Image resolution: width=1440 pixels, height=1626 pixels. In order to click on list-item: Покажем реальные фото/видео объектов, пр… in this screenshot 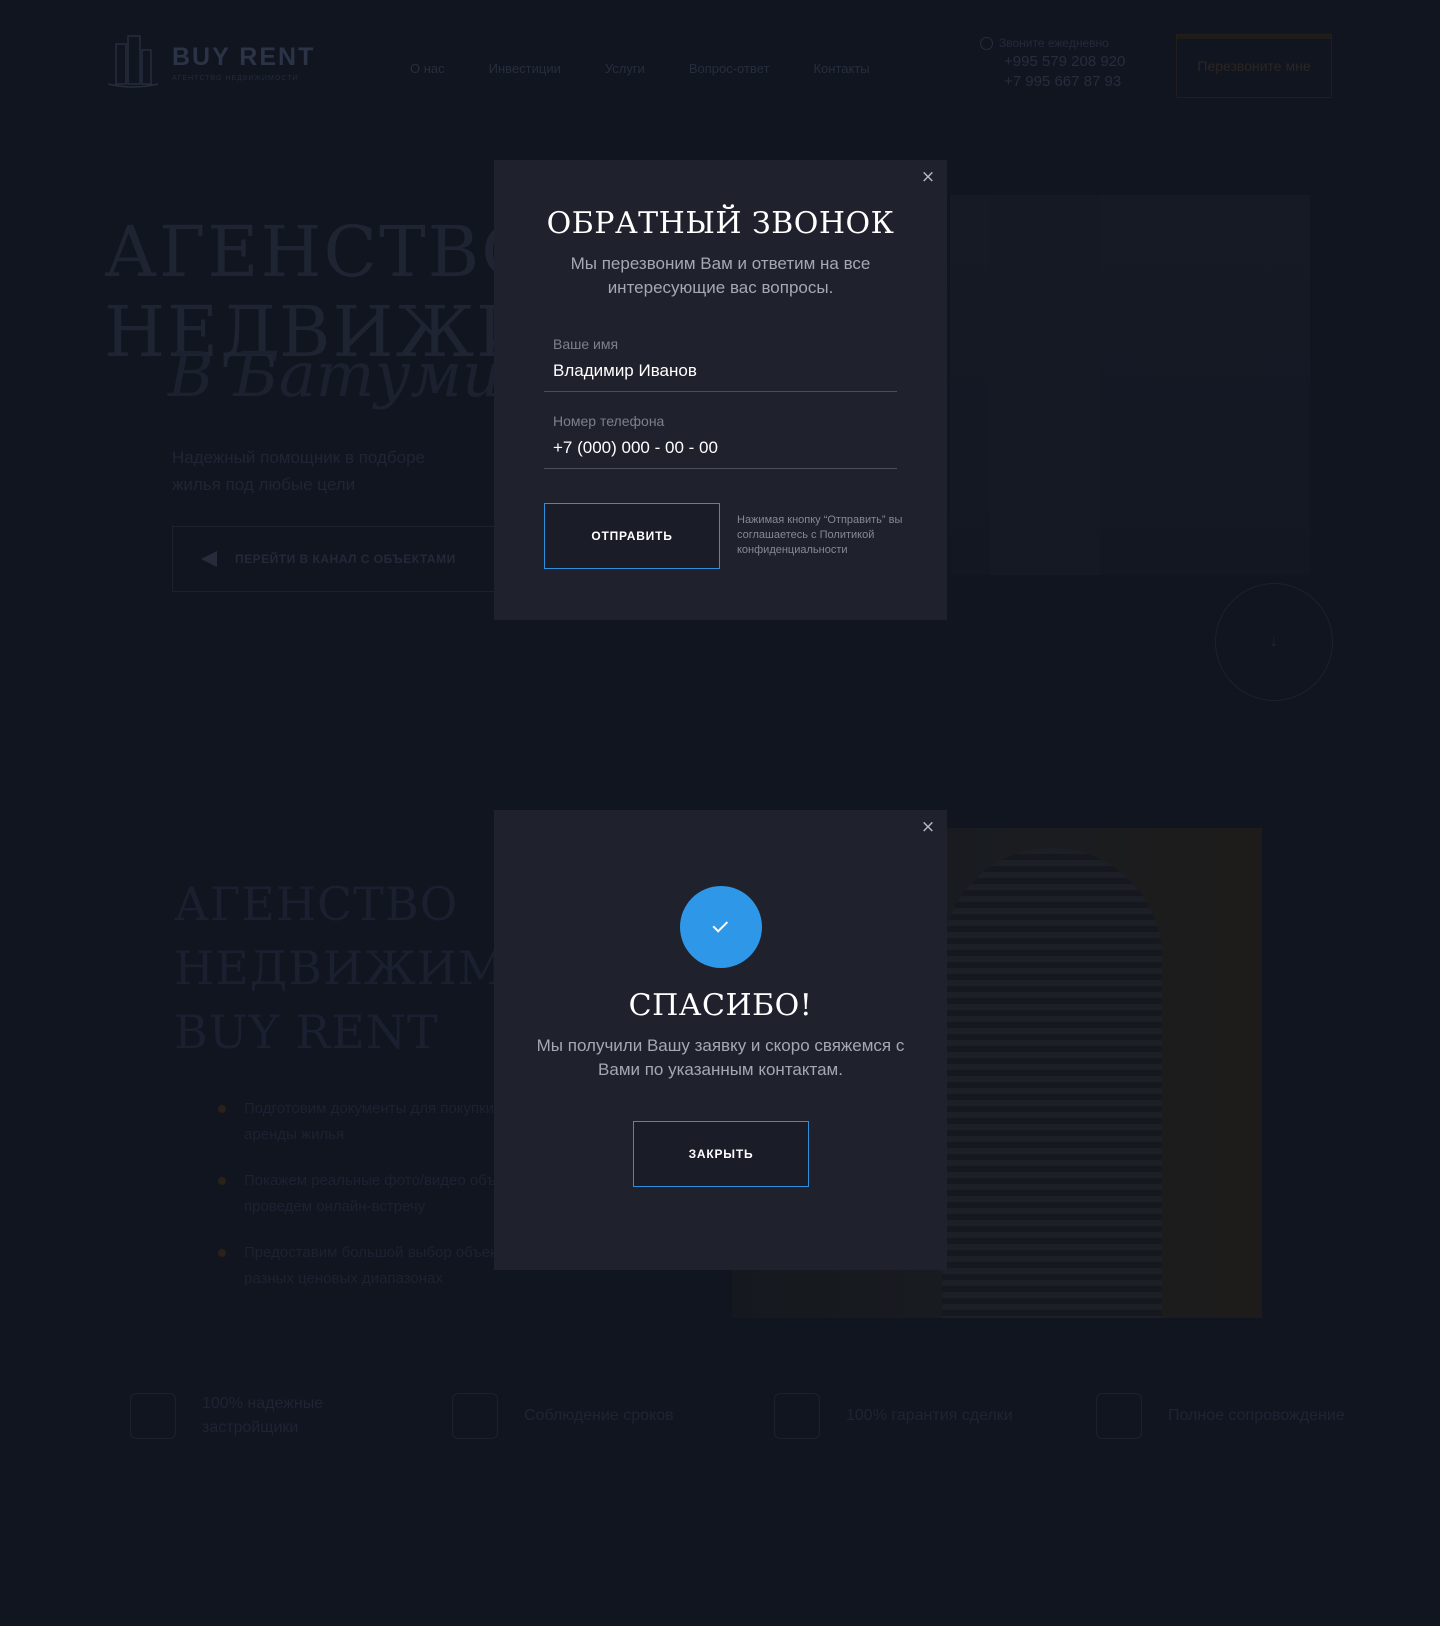, I will do `click(378, 1194)`.